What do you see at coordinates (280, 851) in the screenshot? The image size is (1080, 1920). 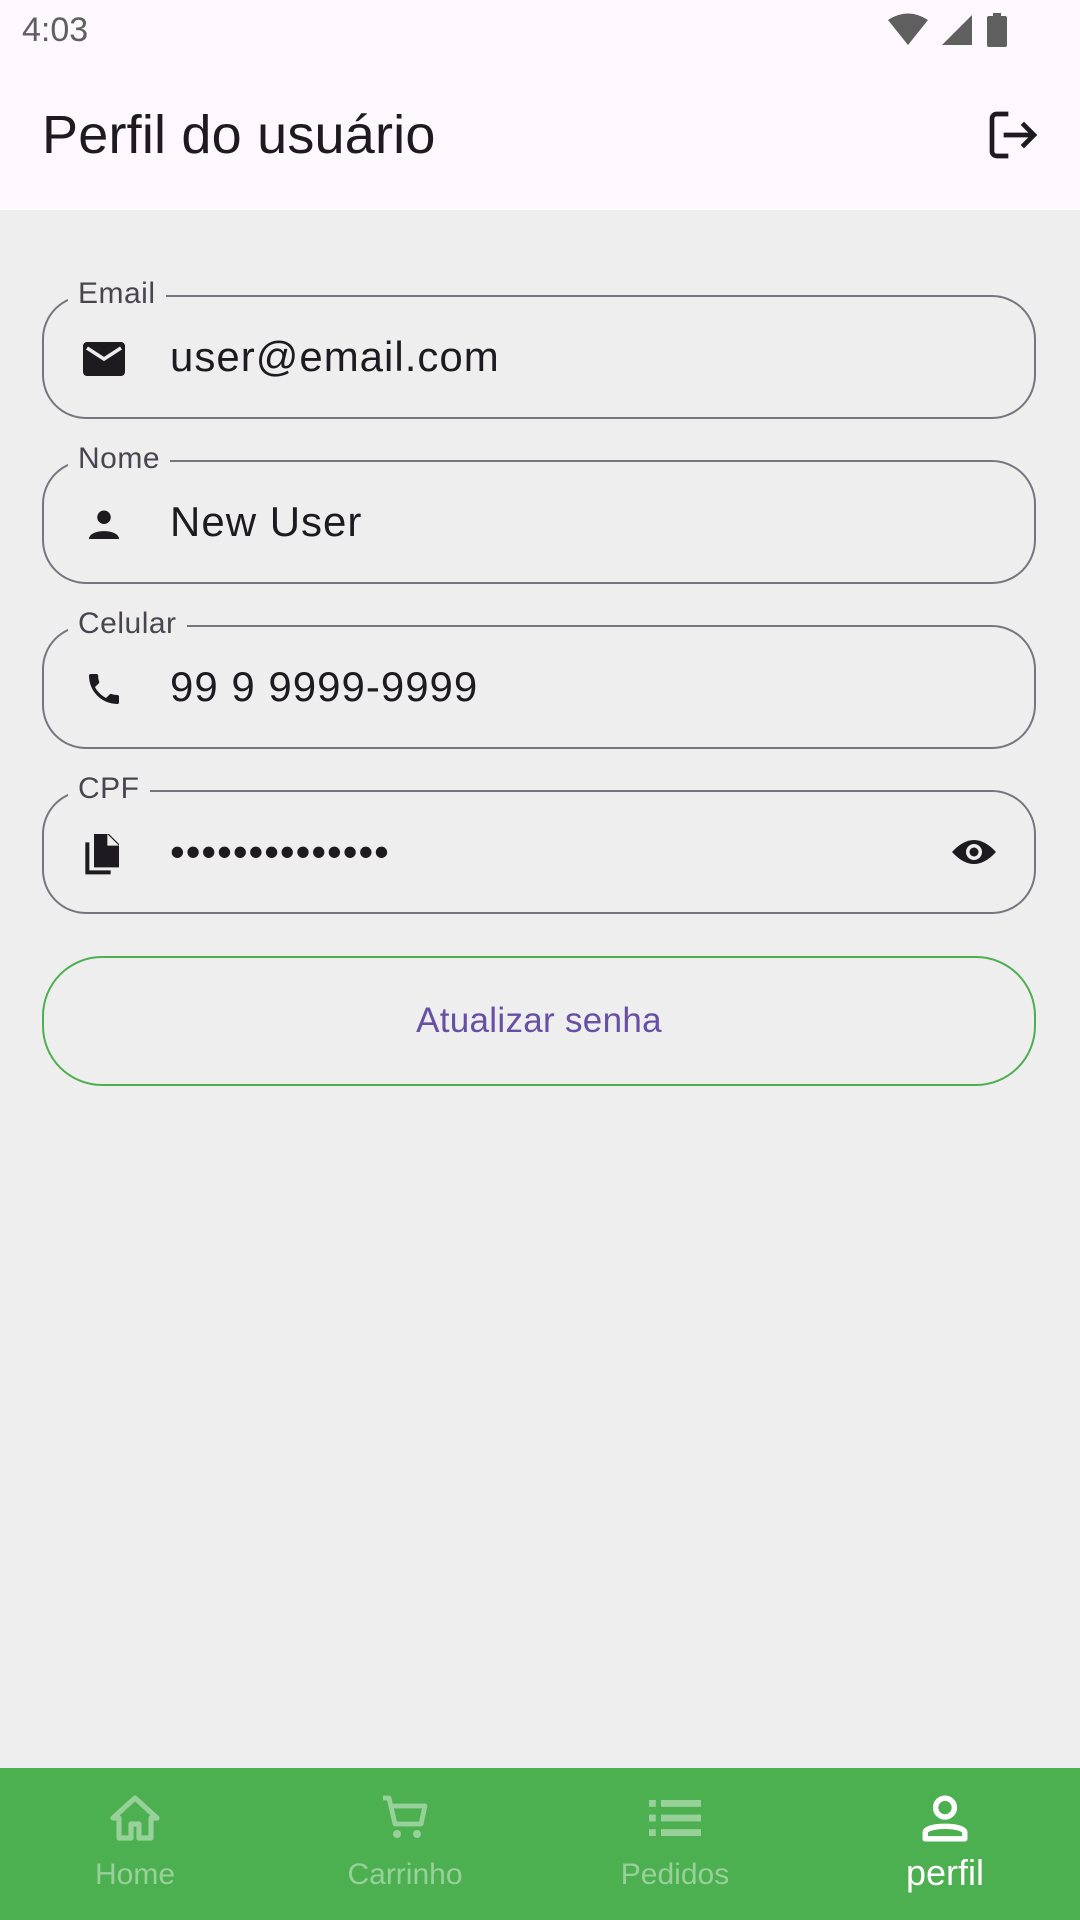 I see `cpf-value: ••••••••••••••` at bounding box center [280, 851].